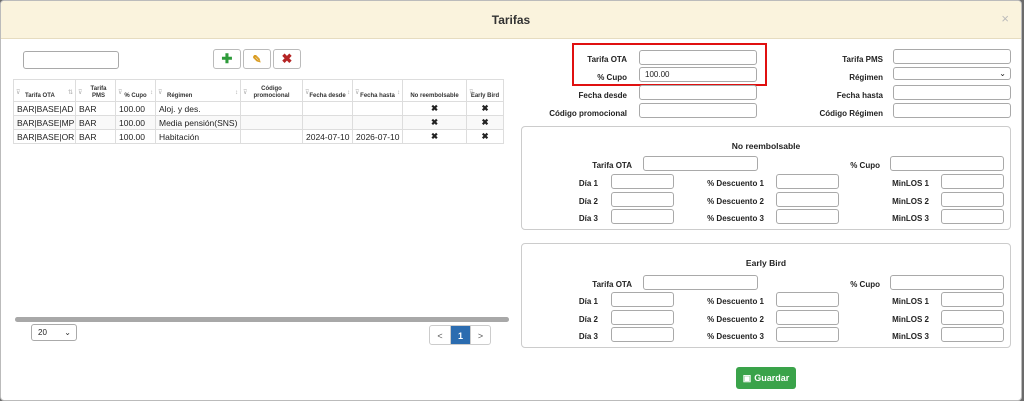 The image size is (1024, 401). I want to click on col-fecha-desde: ⊽ Fecha desde ↕, so click(327, 90).